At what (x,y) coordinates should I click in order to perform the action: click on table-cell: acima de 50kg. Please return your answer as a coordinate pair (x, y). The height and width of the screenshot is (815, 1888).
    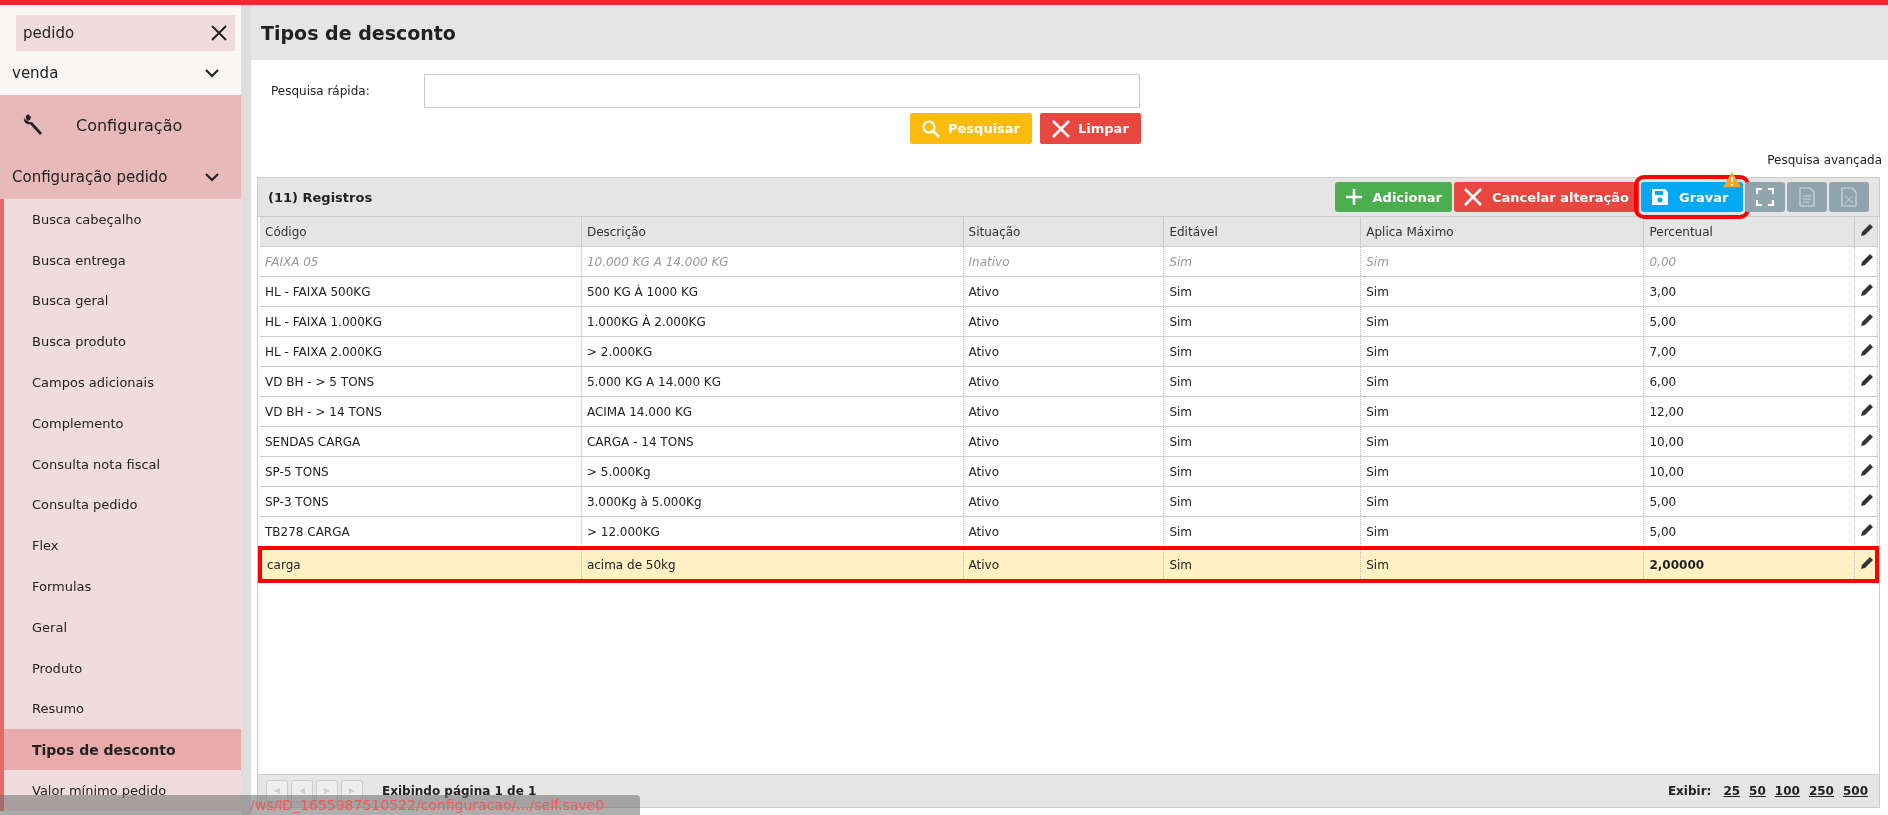
    Looking at the image, I should click on (772, 564).